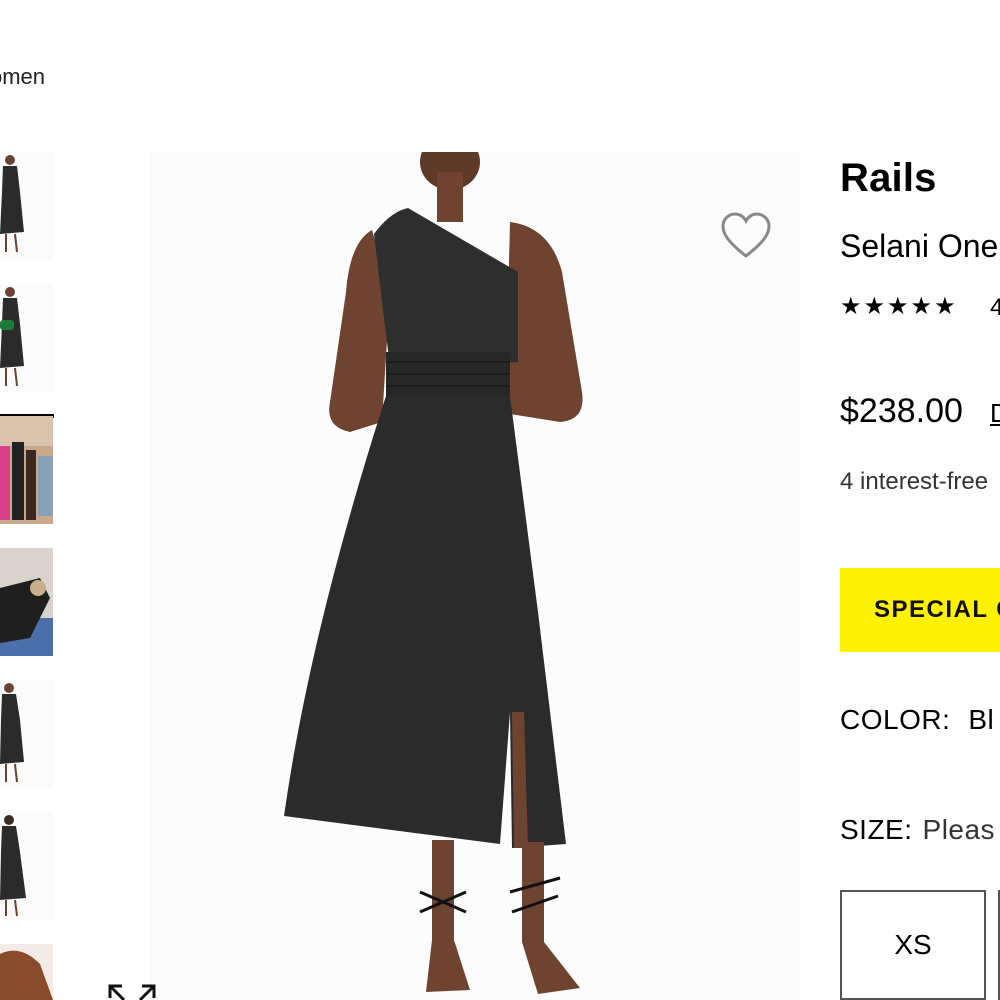 The image size is (1000, 1000). I want to click on price-details-link: D, so click(995, 413).